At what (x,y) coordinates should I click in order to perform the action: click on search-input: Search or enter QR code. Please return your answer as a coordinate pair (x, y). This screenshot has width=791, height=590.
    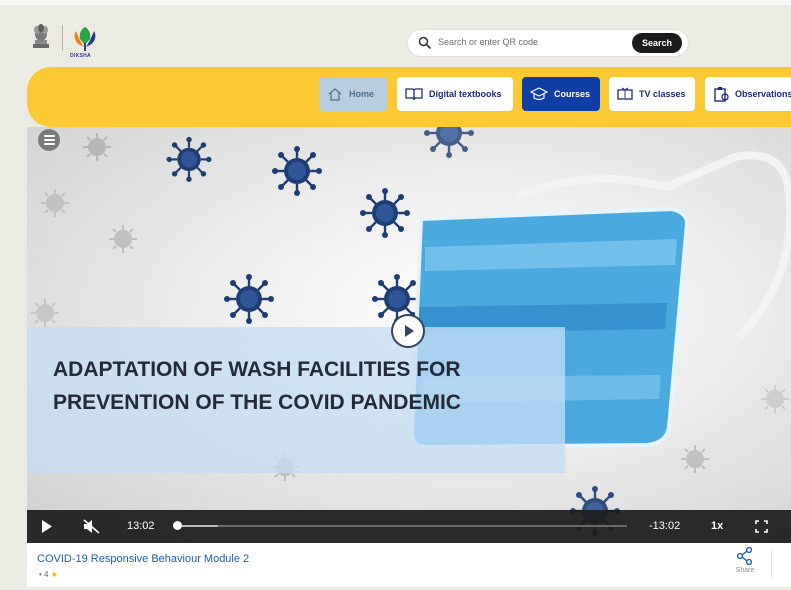
    Looking at the image, I should click on (488, 42).